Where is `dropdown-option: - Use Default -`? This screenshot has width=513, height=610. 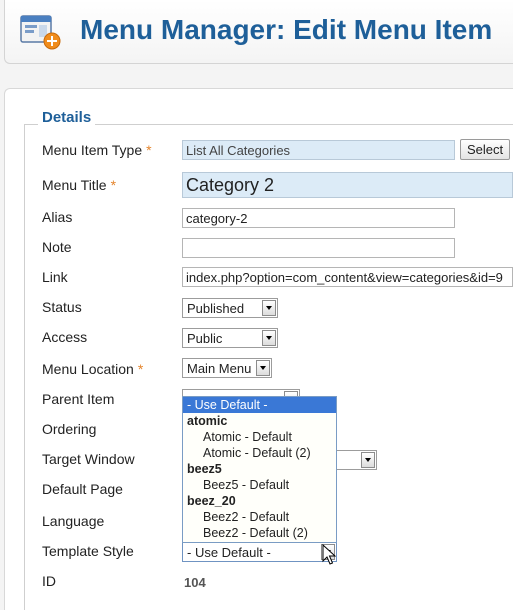
dropdown-option: - Use Default - is located at coordinates (259, 405).